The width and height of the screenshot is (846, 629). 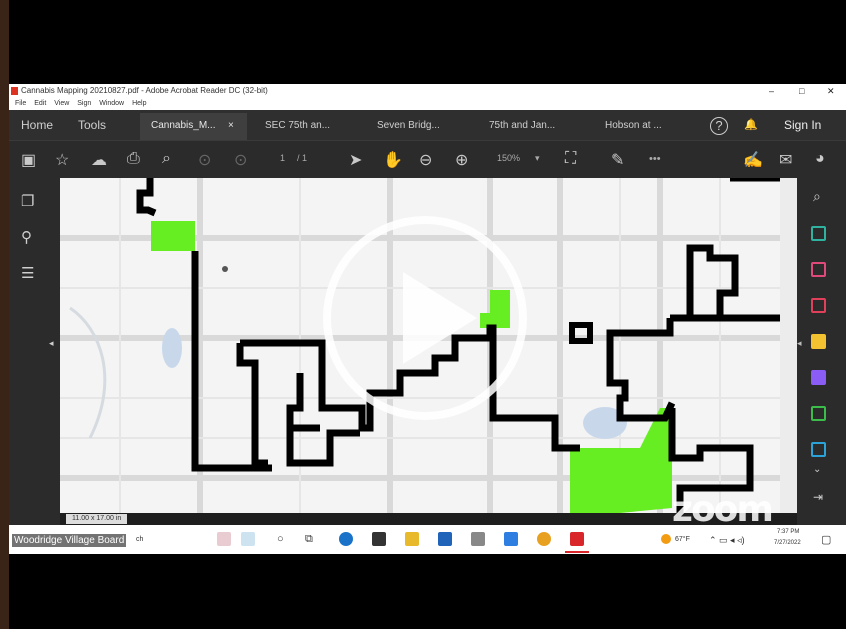 What do you see at coordinates (727, 540) in the screenshot?
I see `system-tray-icons: ⌃ ▭ ◂ ◃)` at bounding box center [727, 540].